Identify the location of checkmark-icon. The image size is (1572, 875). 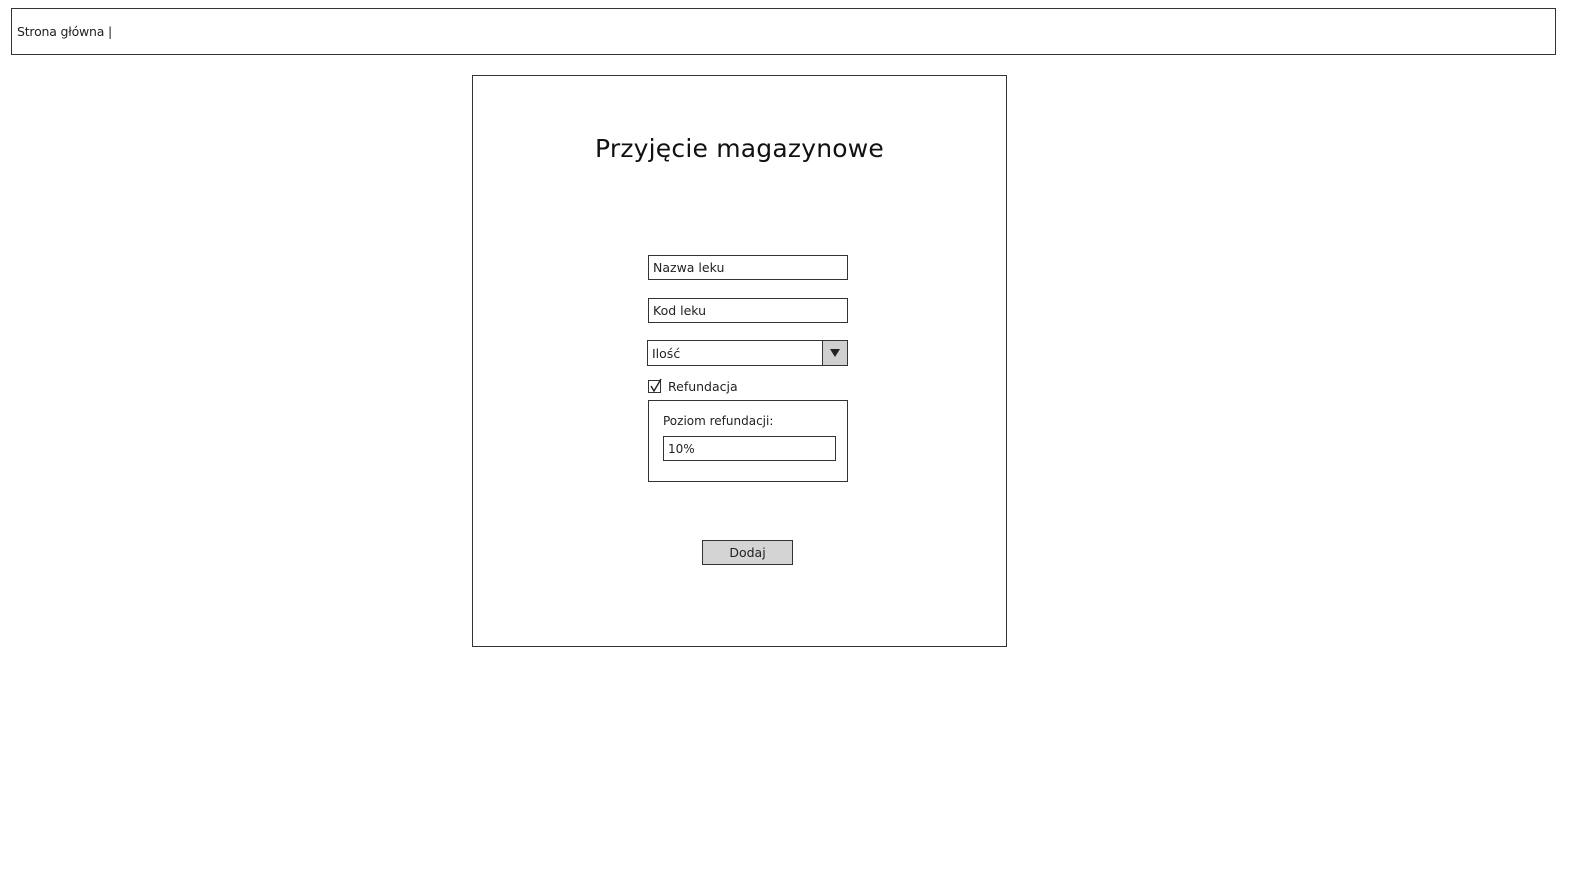
(656, 385).